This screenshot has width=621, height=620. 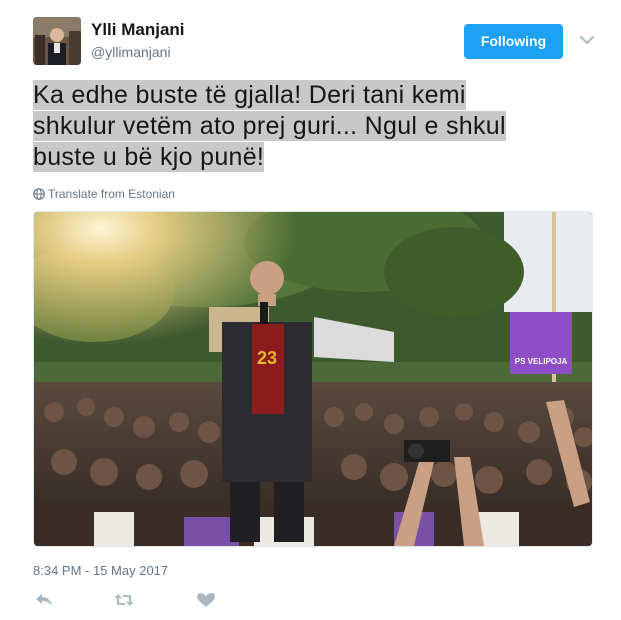 I want to click on chevron-down-icon, so click(x=587, y=40).